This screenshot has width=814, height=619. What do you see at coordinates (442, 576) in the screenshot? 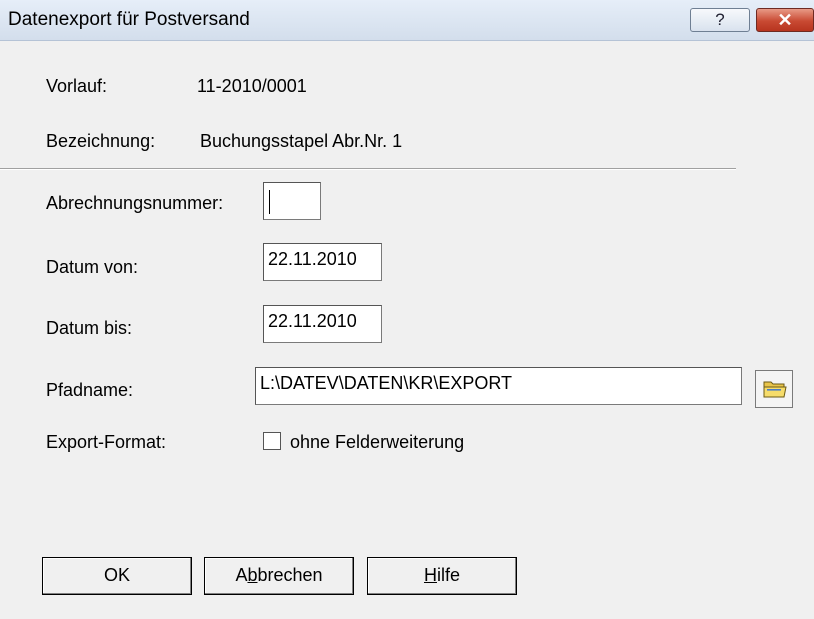
I see `hilfe-button: Hilfe` at bounding box center [442, 576].